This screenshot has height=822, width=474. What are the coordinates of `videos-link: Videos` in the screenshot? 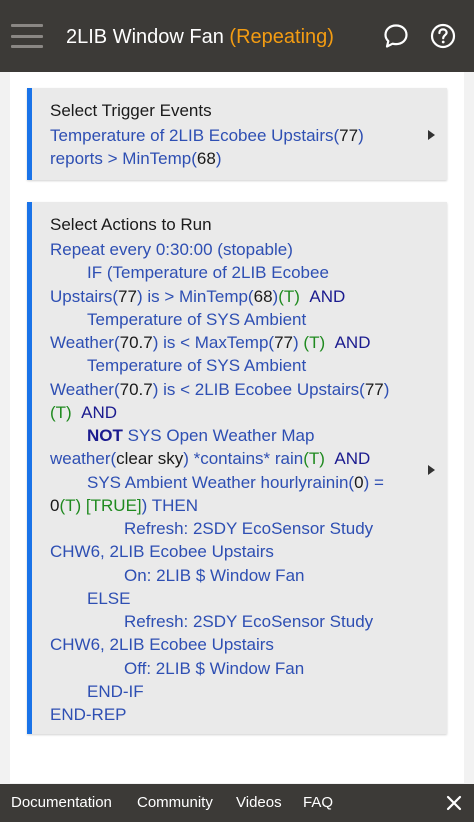 It's located at (259, 802).